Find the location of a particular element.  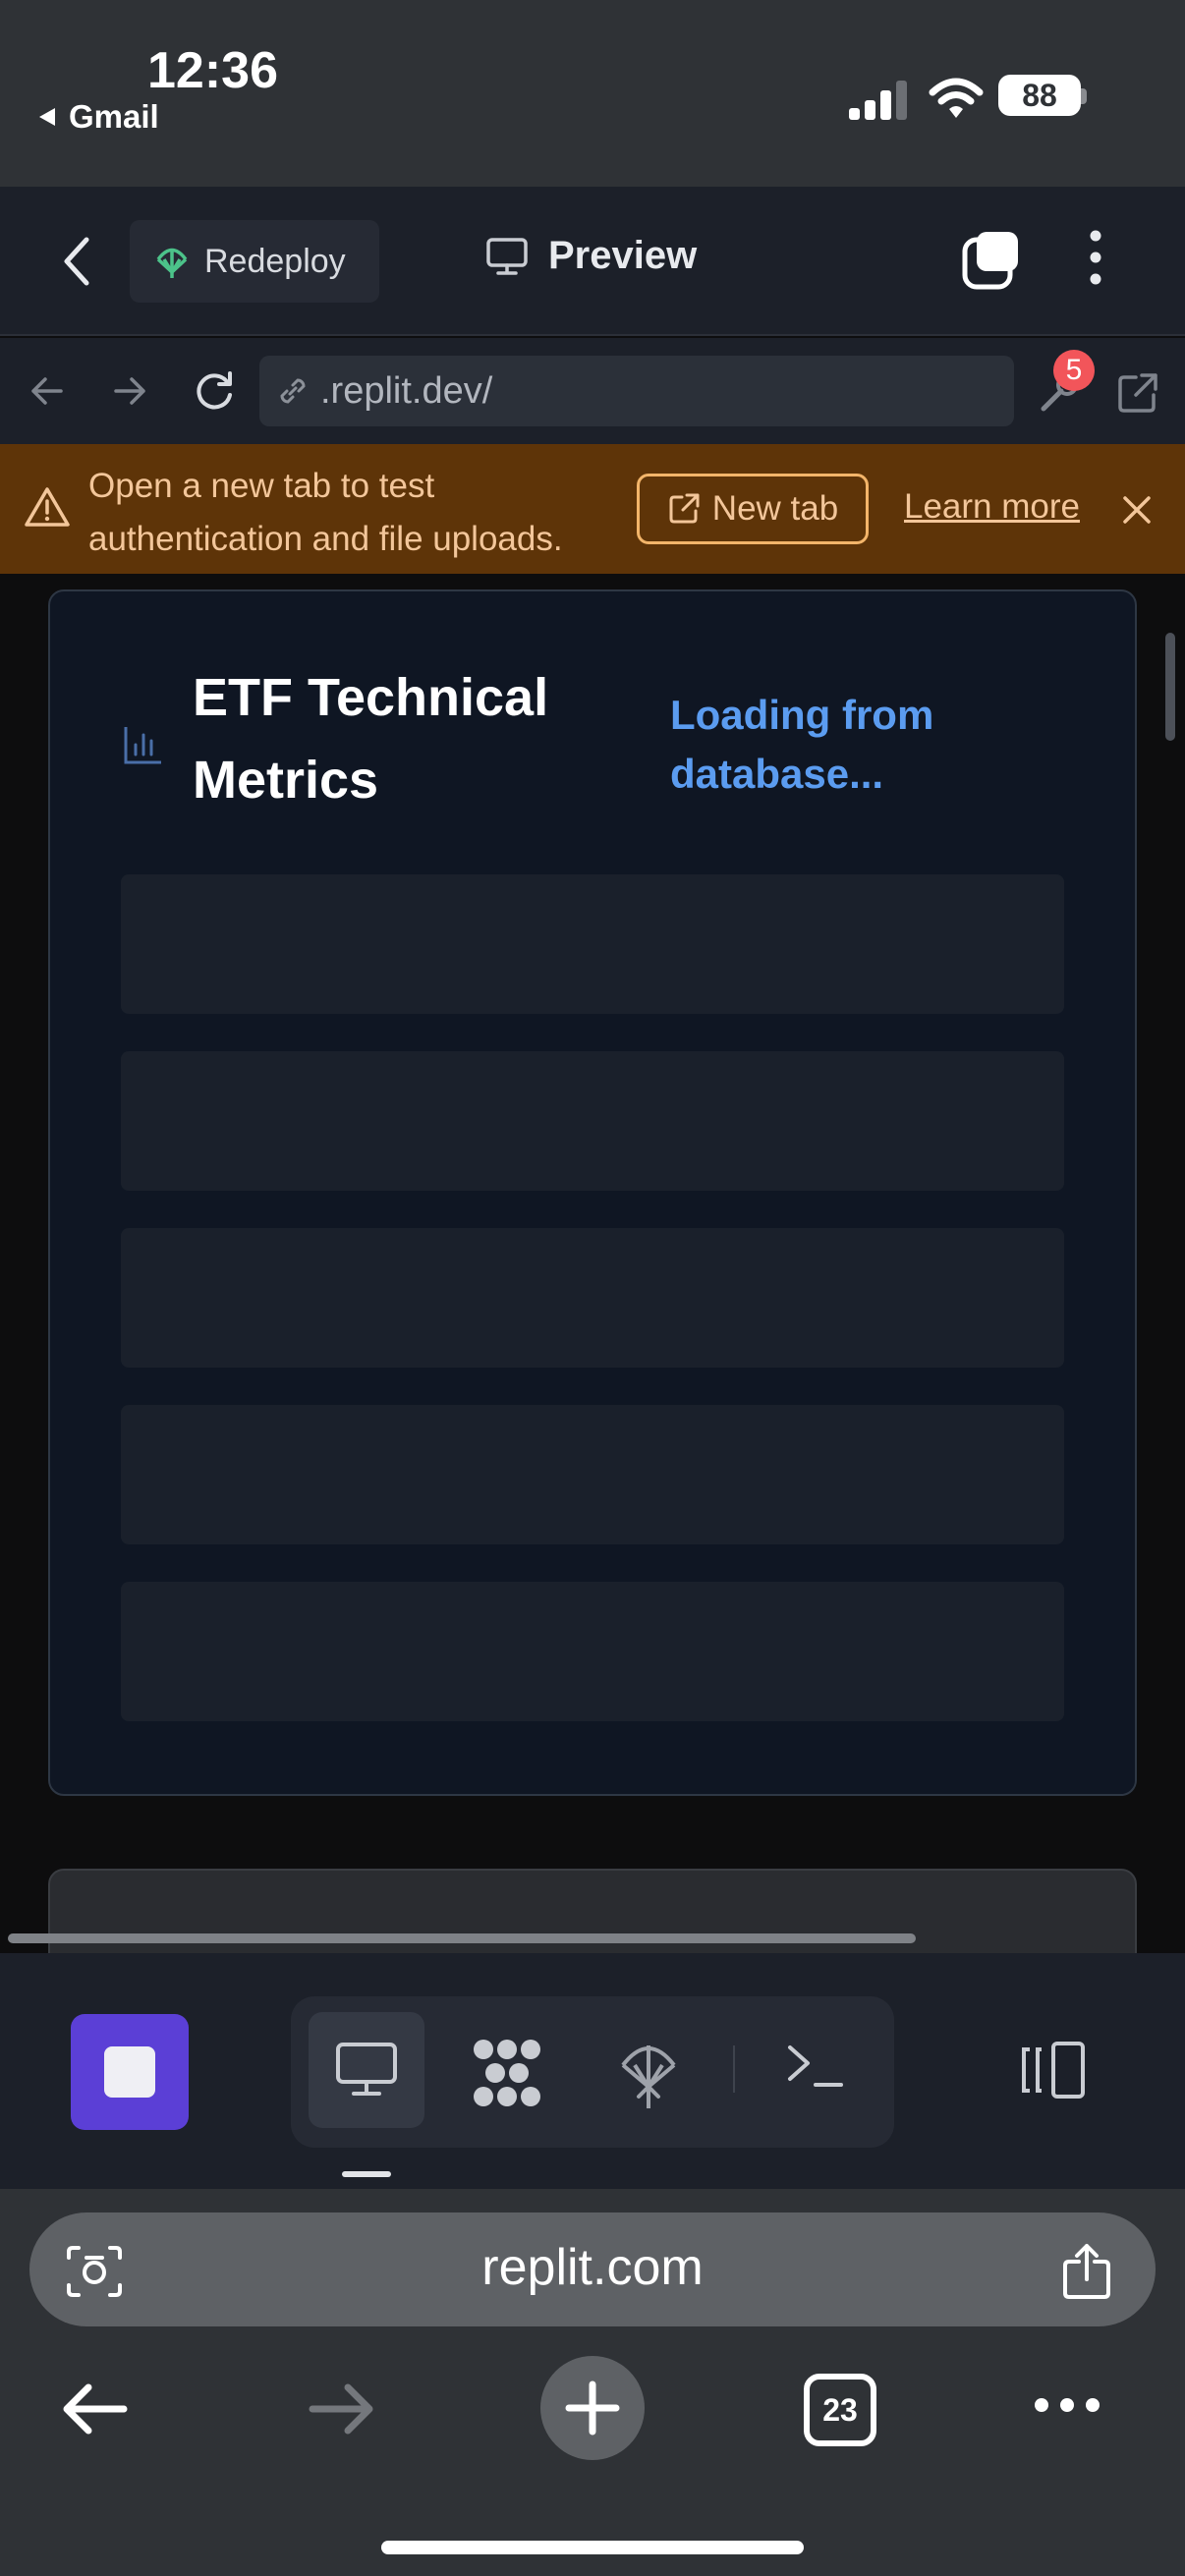

warning-icon is located at coordinates (48, 507).